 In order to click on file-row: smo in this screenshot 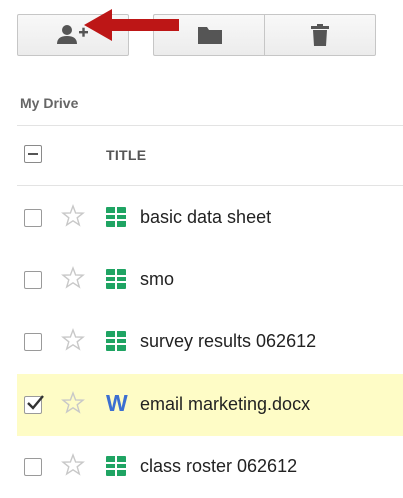, I will do `click(201, 280)`.